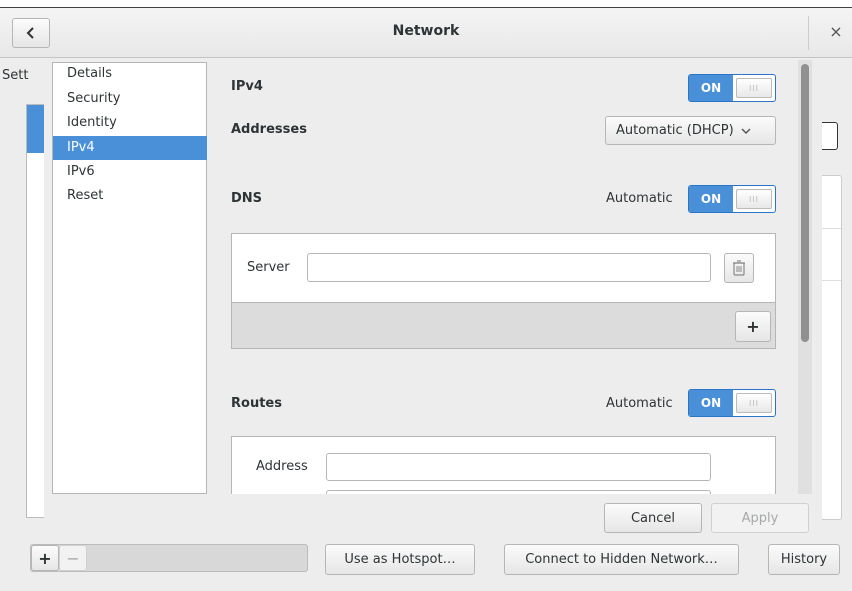 The image size is (852, 591). Describe the element at coordinates (711, 88) in the screenshot. I see `ipv4-toggle-on-label: ON` at that location.